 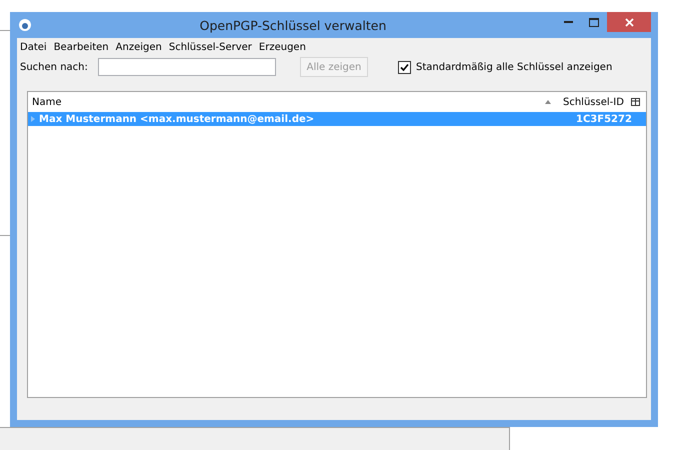 What do you see at coordinates (33, 47) in the screenshot?
I see `menu-item: Datei` at bounding box center [33, 47].